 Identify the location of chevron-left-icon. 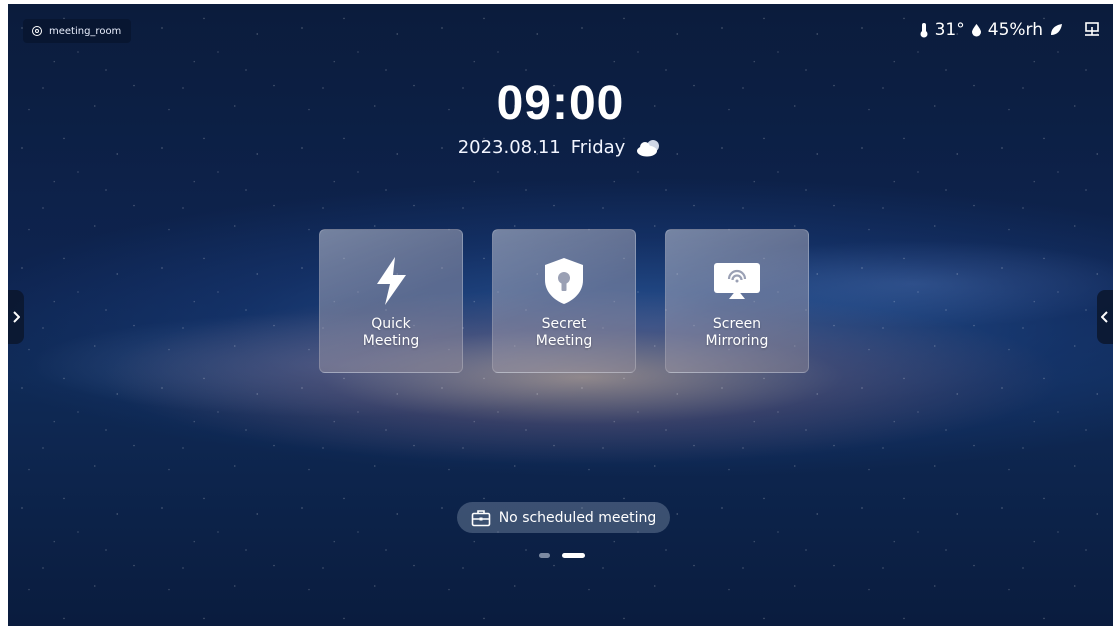
(1104, 317).